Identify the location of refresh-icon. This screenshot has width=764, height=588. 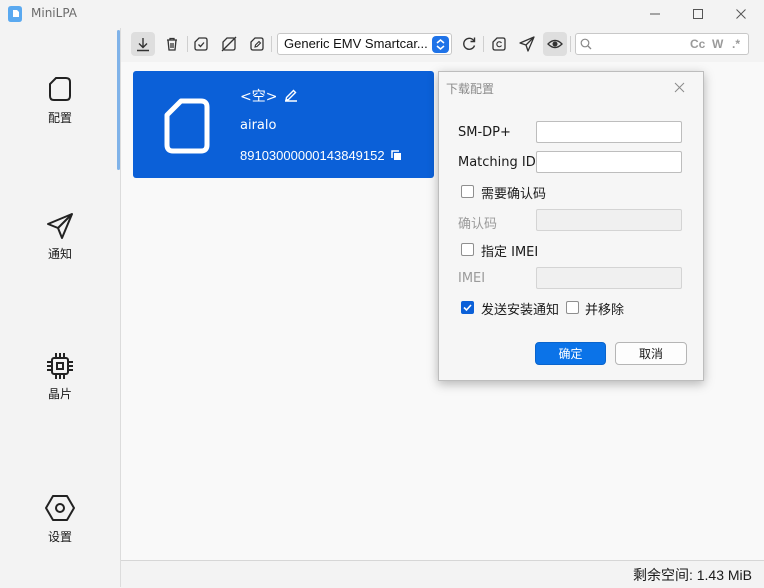
(469, 43).